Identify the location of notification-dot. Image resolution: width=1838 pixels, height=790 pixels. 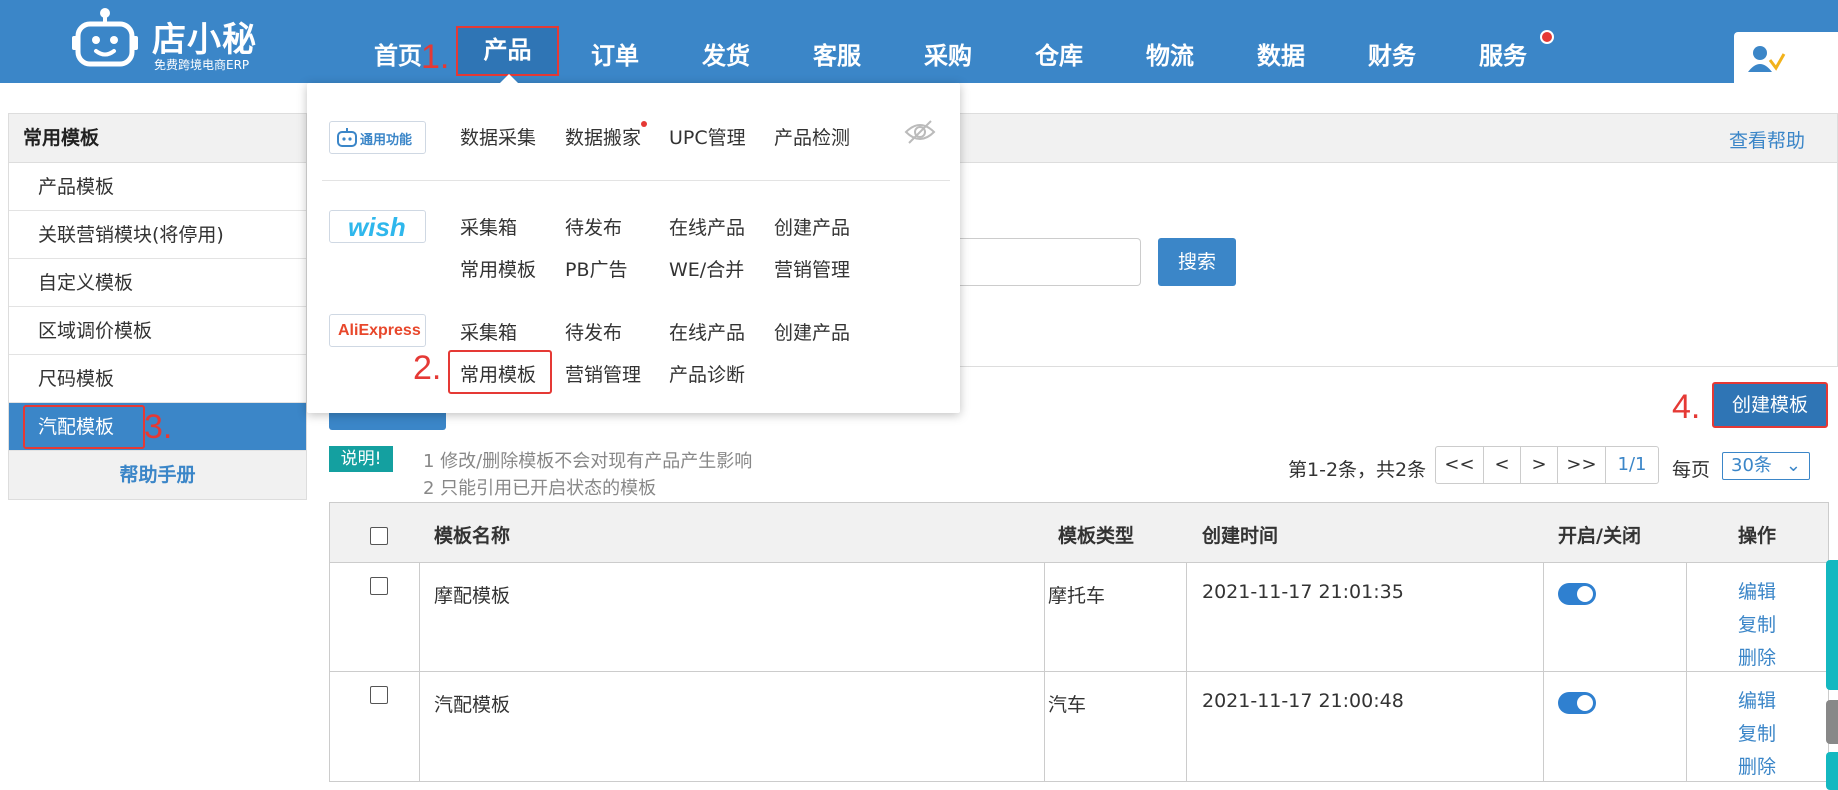
(1547, 37).